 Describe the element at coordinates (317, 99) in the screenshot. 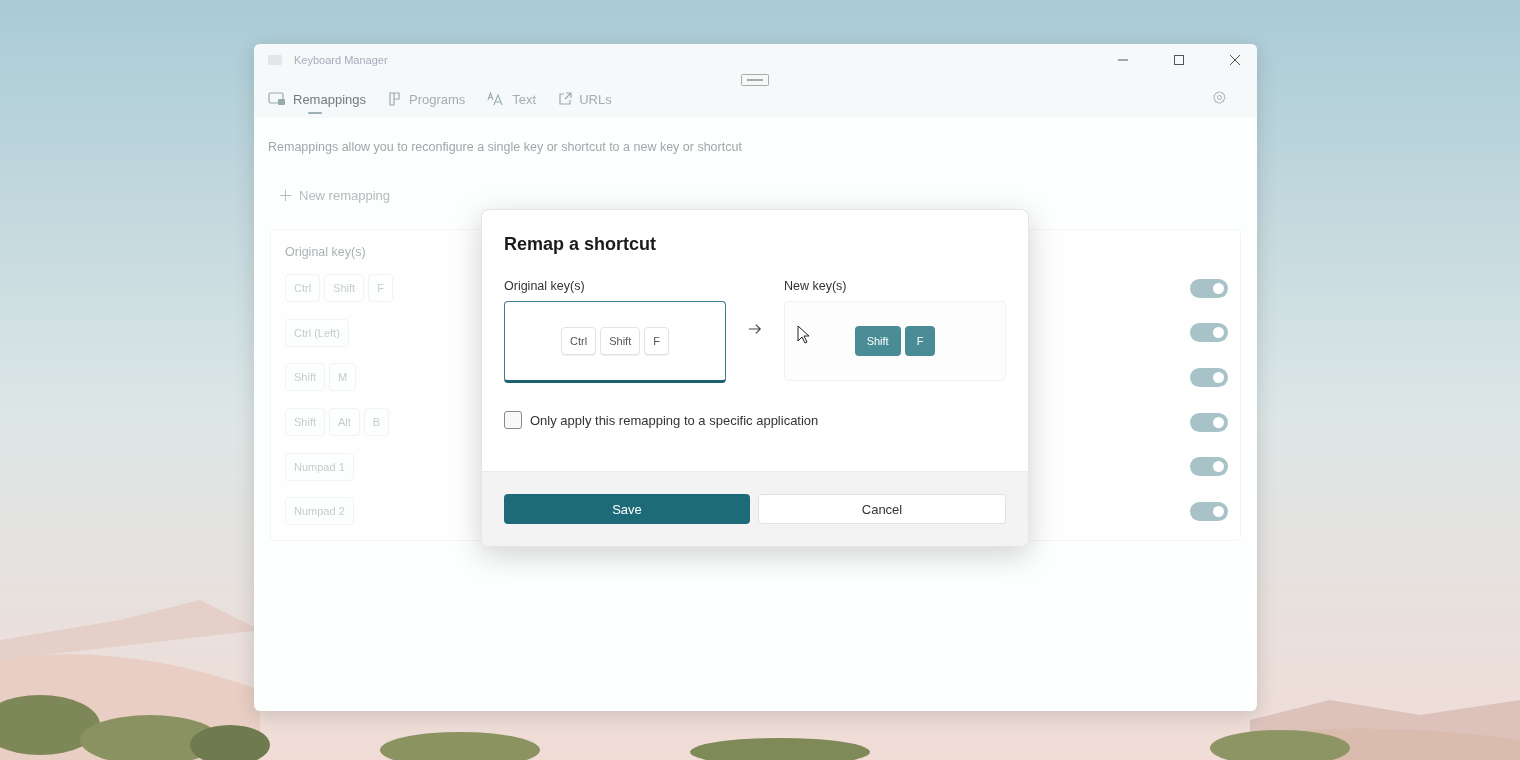

I see `tab: Remappings` at that location.